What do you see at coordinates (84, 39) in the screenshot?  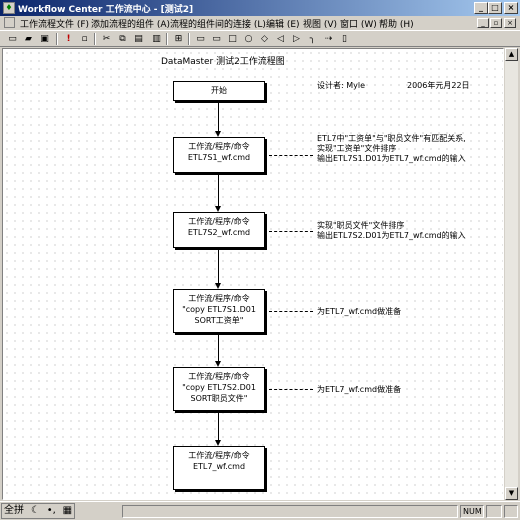 I see `info-icon: ▫` at bounding box center [84, 39].